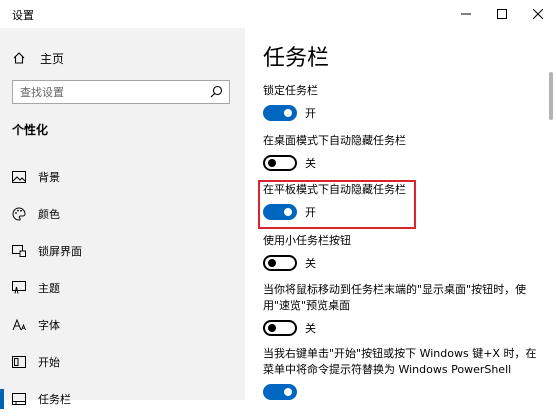  What do you see at coordinates (19, 288) in the screenshot?
I see `theme-icon` at bounding box center [19, 288].